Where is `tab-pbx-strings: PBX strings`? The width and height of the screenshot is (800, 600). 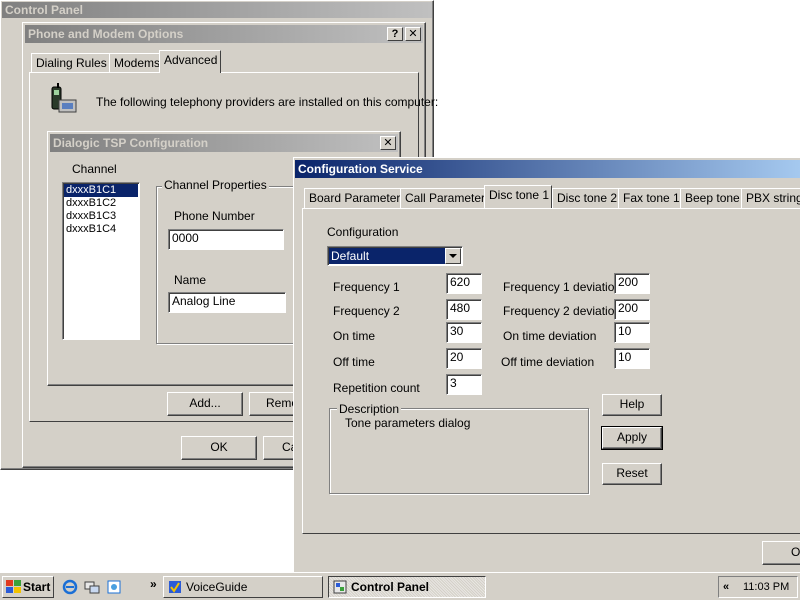
tab-pbx-strings: PBX strings is located at coordinates (770, 198).